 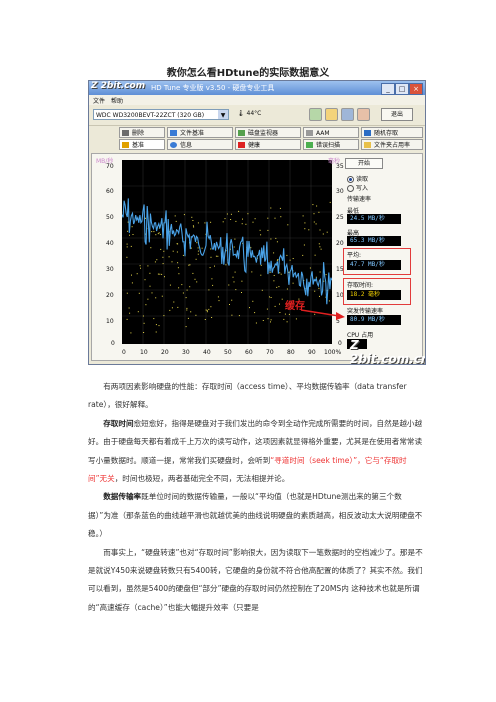 What do you see at coordinates (364, 163) in the screenshot?
I see `start-button: 开始` at bounding box center [364, 163].